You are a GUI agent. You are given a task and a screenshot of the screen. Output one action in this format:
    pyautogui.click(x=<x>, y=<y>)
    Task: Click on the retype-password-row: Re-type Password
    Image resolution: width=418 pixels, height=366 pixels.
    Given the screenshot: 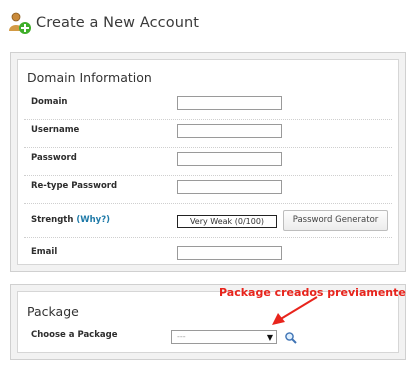 What is the action you would take?
    pyautogui.click(x=208, y=189)
    